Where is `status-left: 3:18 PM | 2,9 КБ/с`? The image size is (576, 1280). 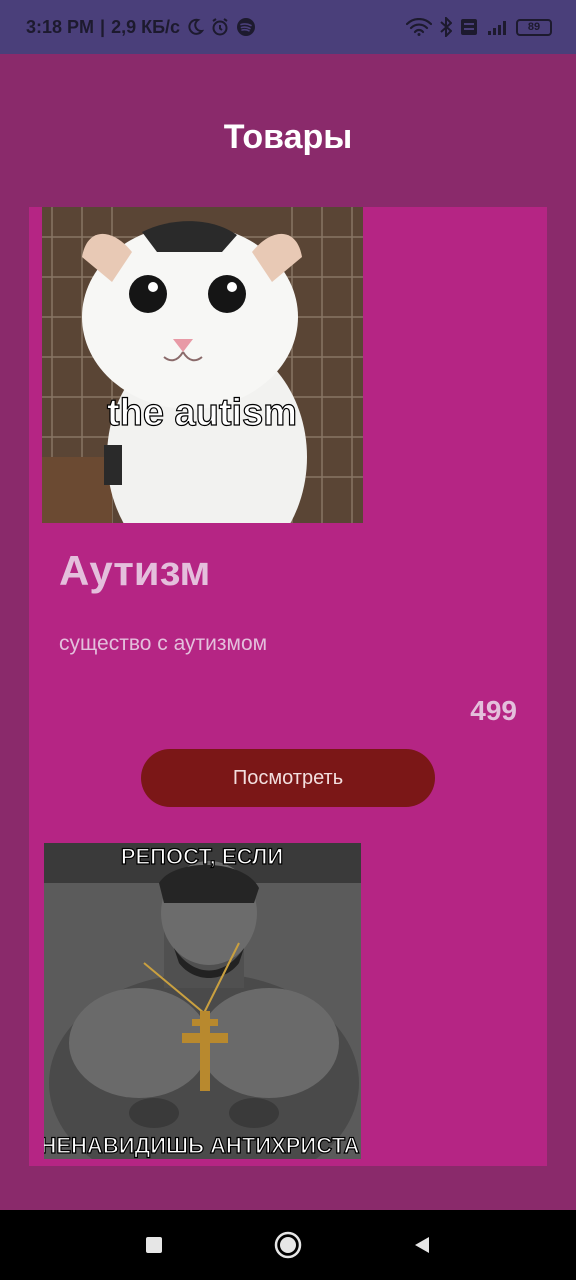 status-left: 3:18 PM | 2,9 КБ/с is located at coordinates (141, 27).